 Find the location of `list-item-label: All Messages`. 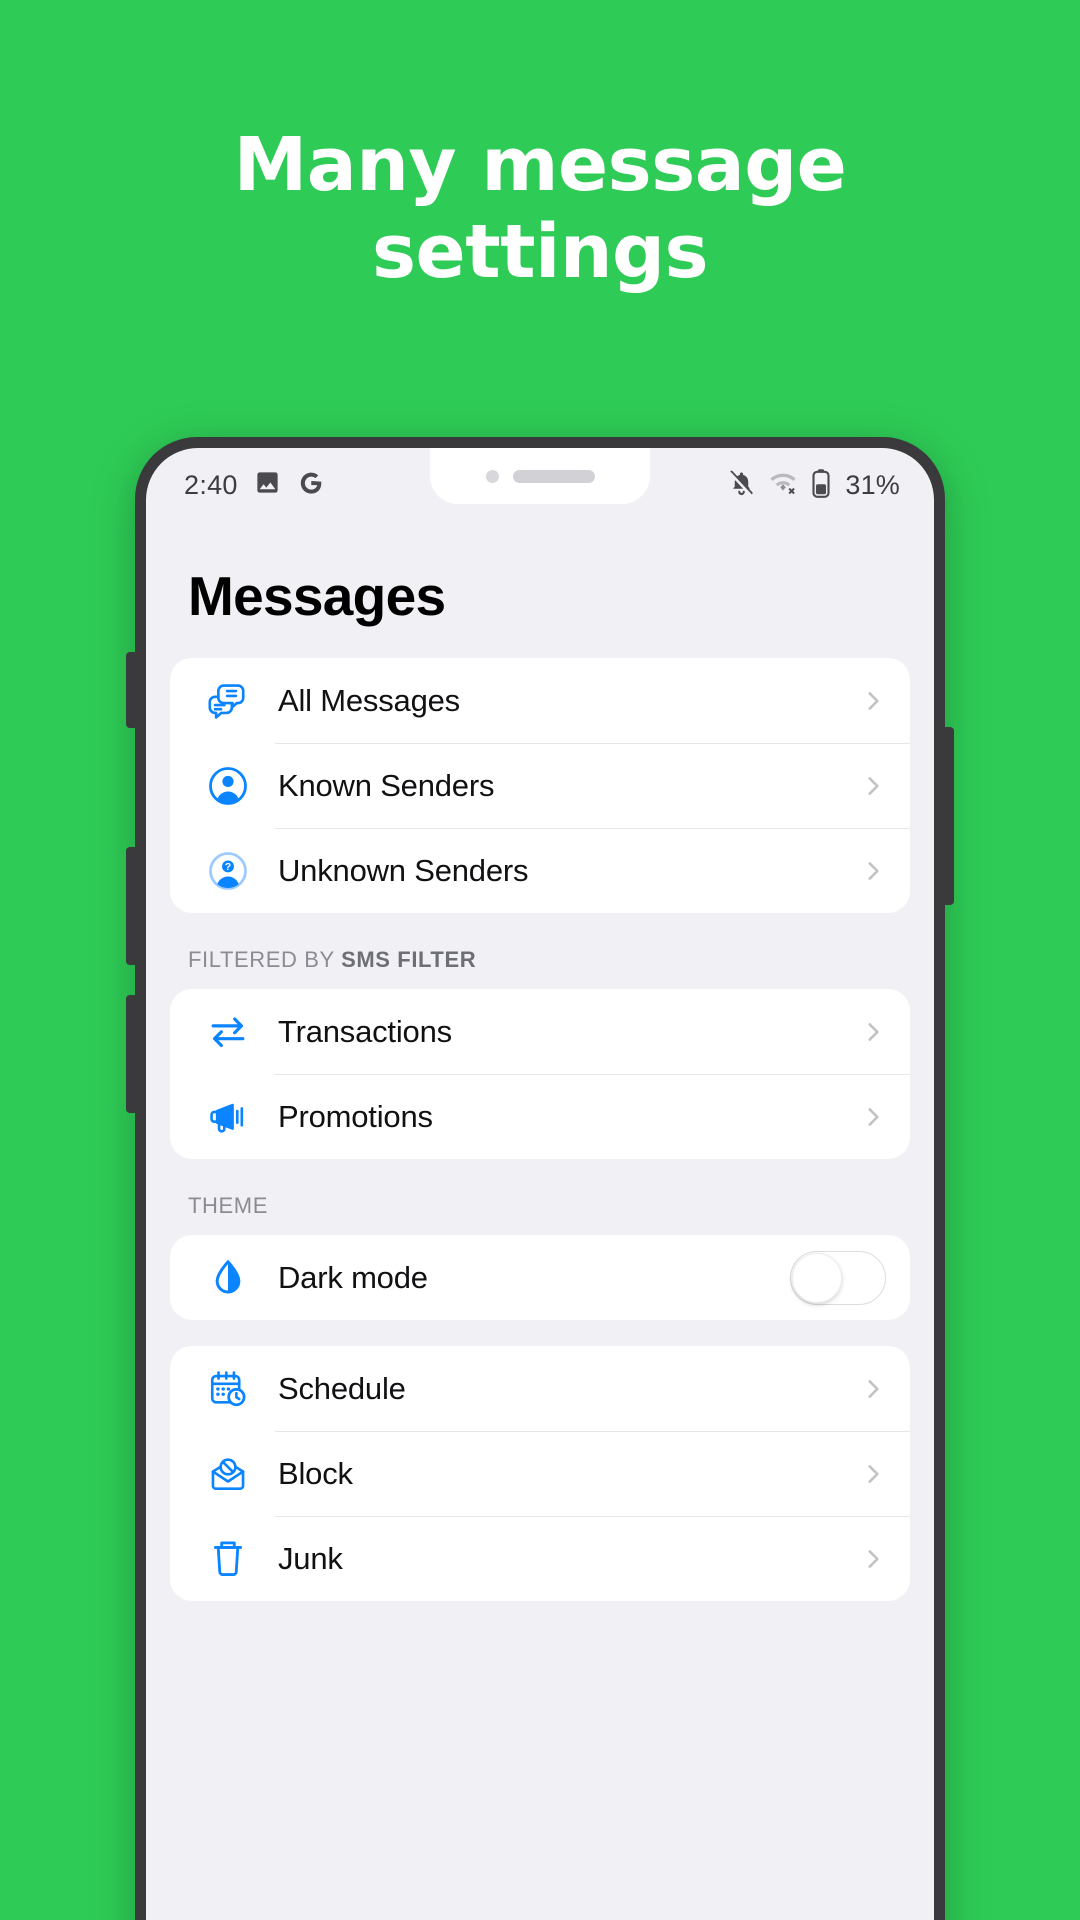

list-item-label: All Messages is located at coordinates (369, 700).